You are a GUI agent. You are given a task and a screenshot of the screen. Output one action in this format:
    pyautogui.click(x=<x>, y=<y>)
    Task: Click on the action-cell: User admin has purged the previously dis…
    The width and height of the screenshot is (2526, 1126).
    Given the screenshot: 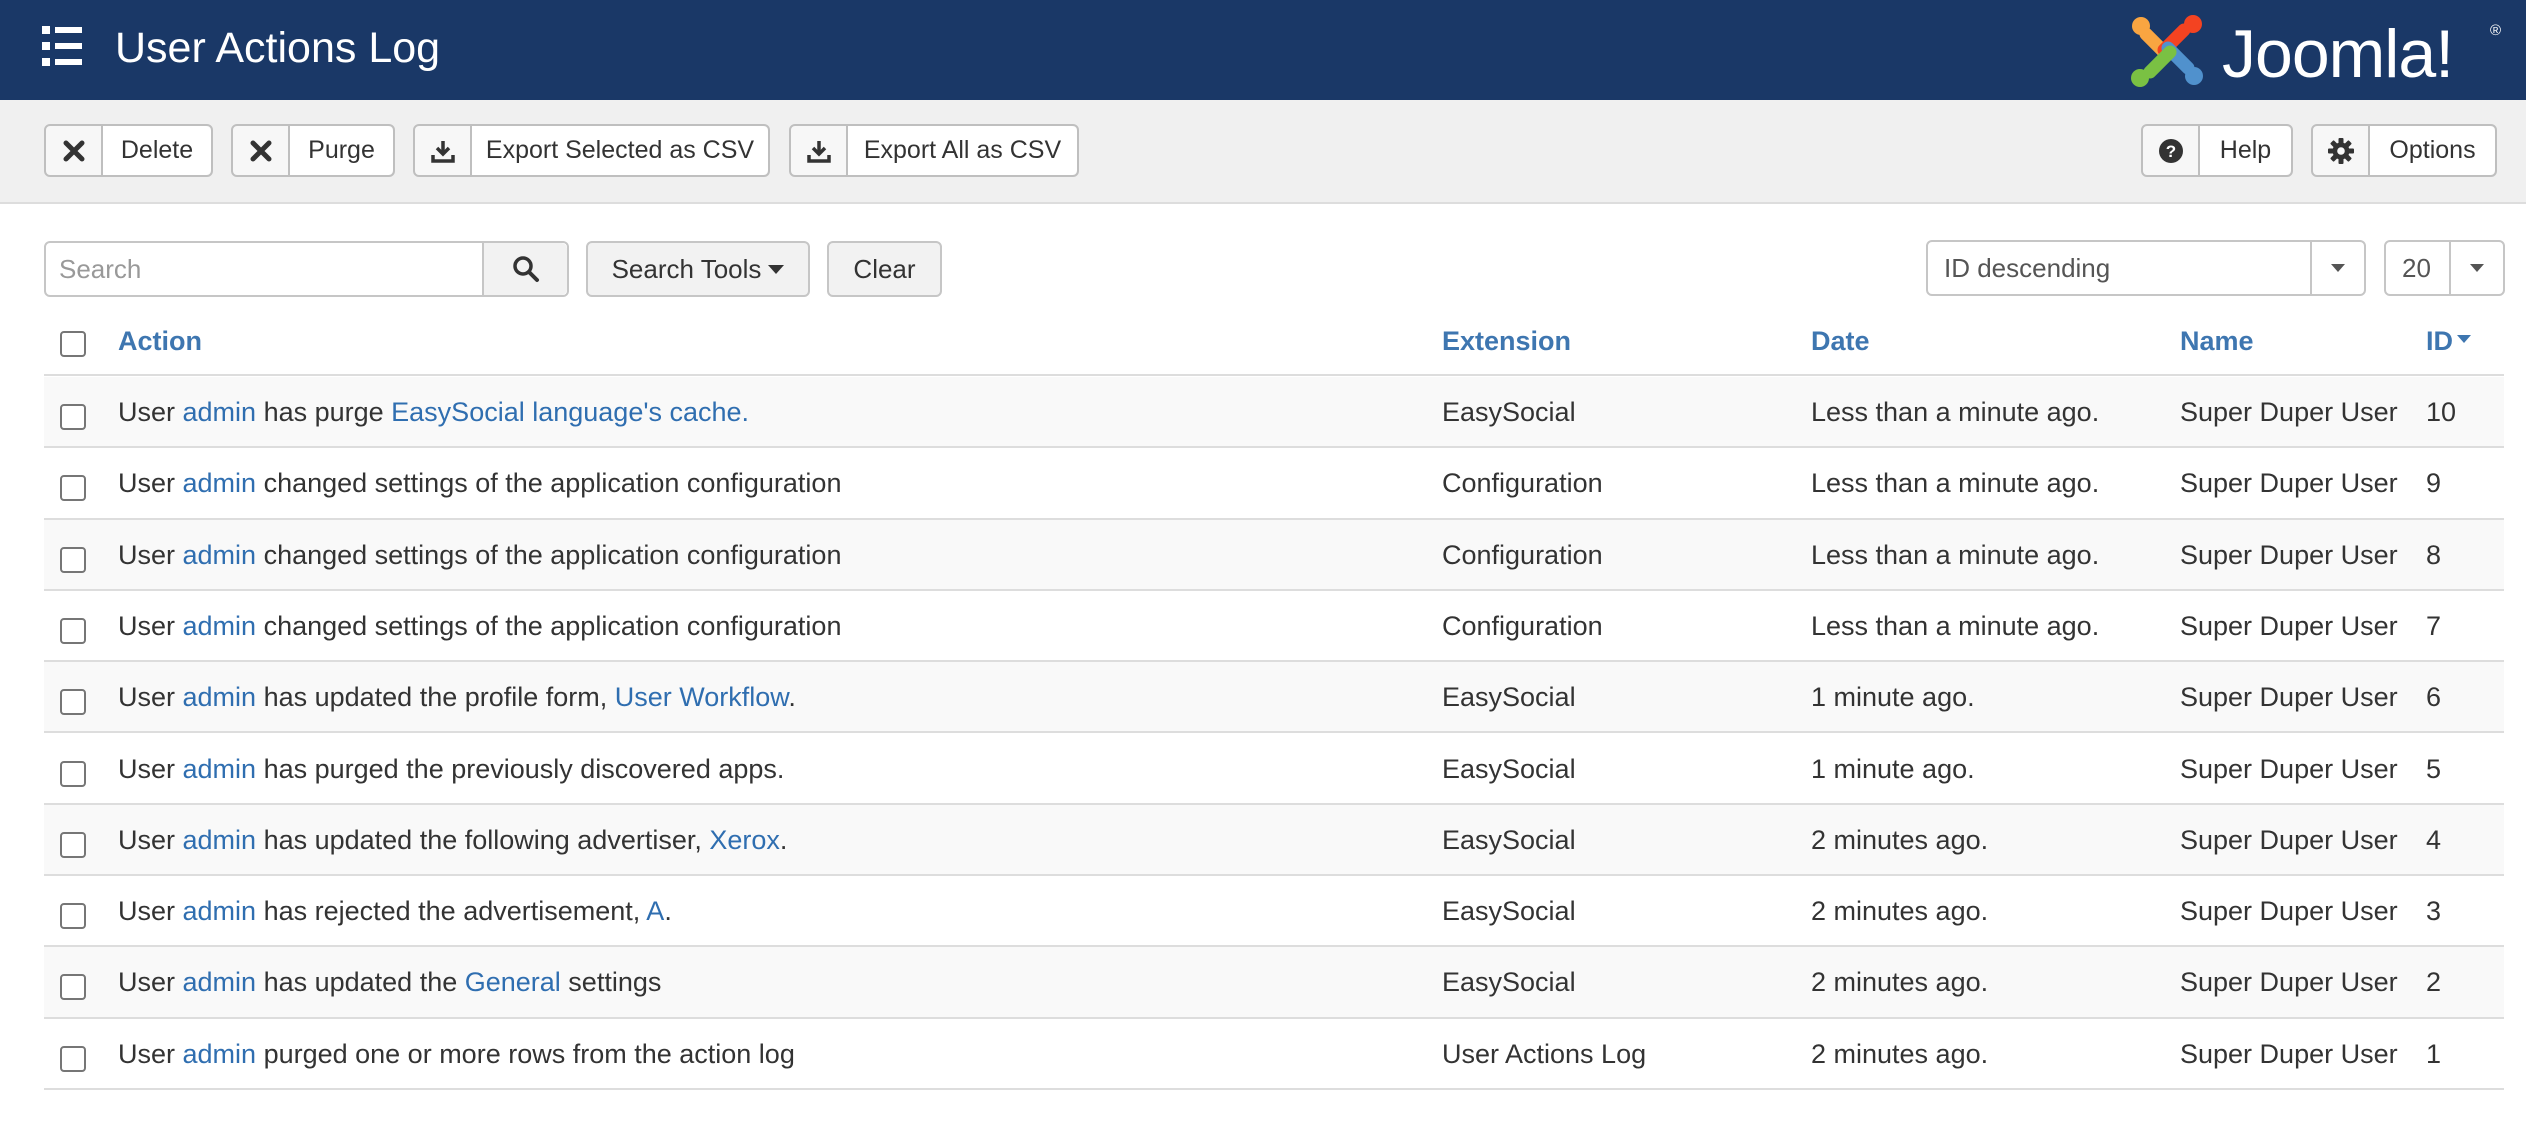 What is the action you would take?
    pyautogui.click(x=451, y=769)
    